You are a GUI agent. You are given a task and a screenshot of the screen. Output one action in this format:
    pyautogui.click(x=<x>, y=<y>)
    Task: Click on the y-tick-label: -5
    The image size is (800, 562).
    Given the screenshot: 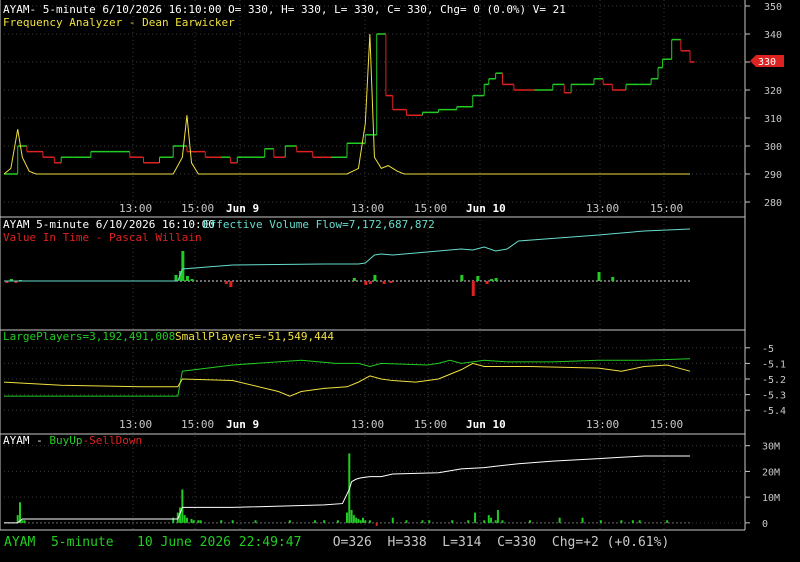 What is the action you would take?
    pyautogui.click(x=768, y=349)
    